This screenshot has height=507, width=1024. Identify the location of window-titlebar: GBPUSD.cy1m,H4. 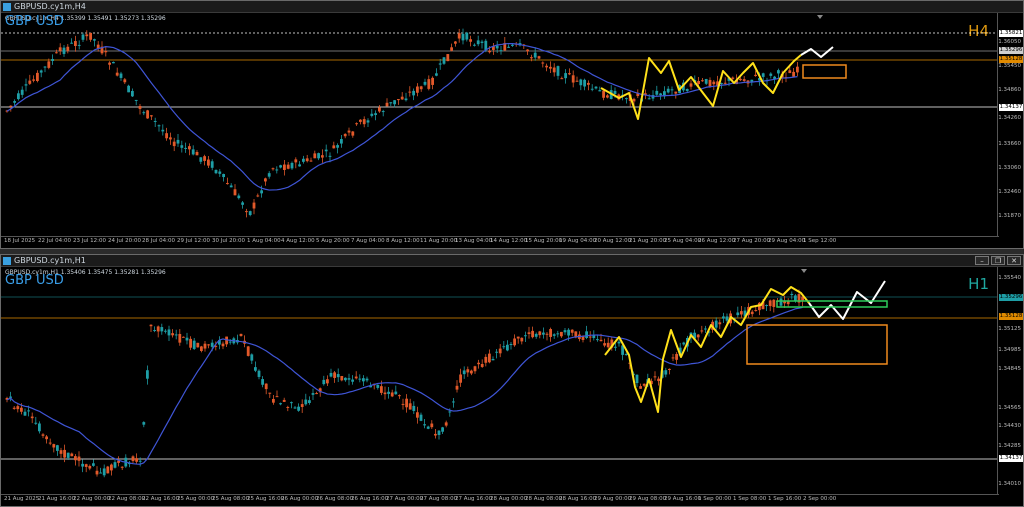
(512, 7).